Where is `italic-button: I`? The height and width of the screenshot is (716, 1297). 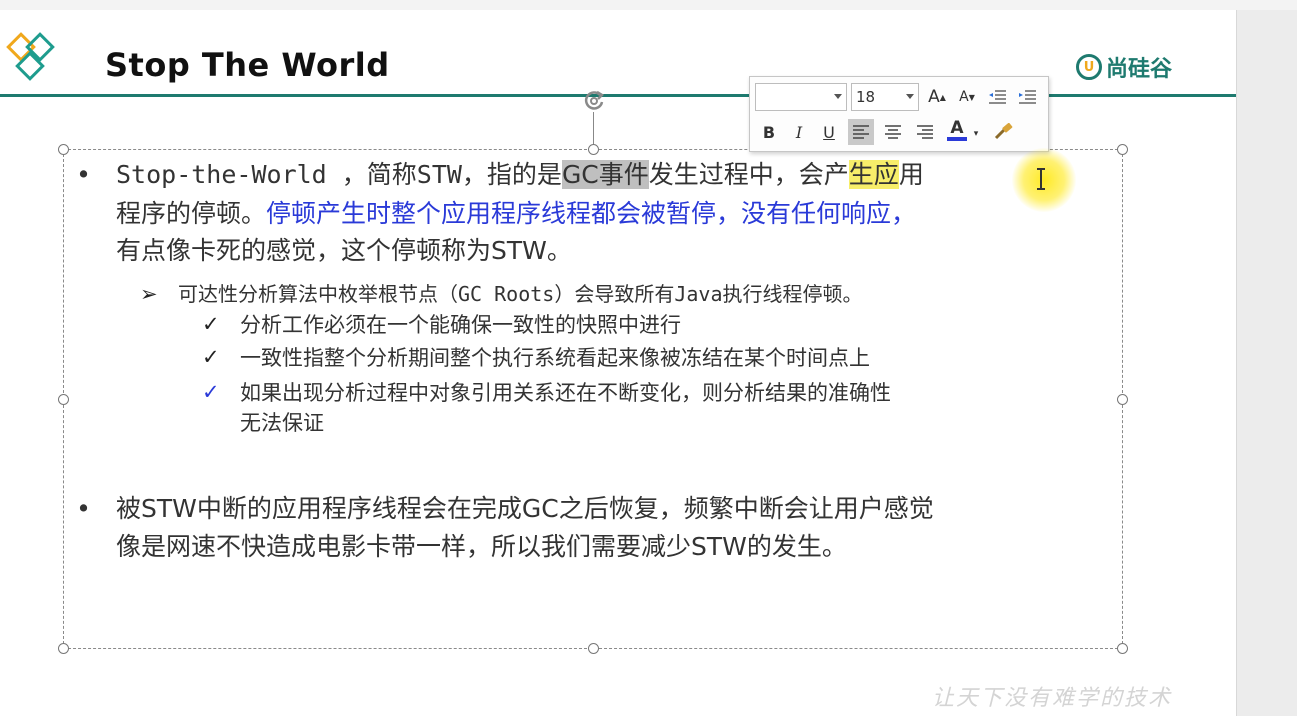 italic-button: I is located at coordinates (799, 132).